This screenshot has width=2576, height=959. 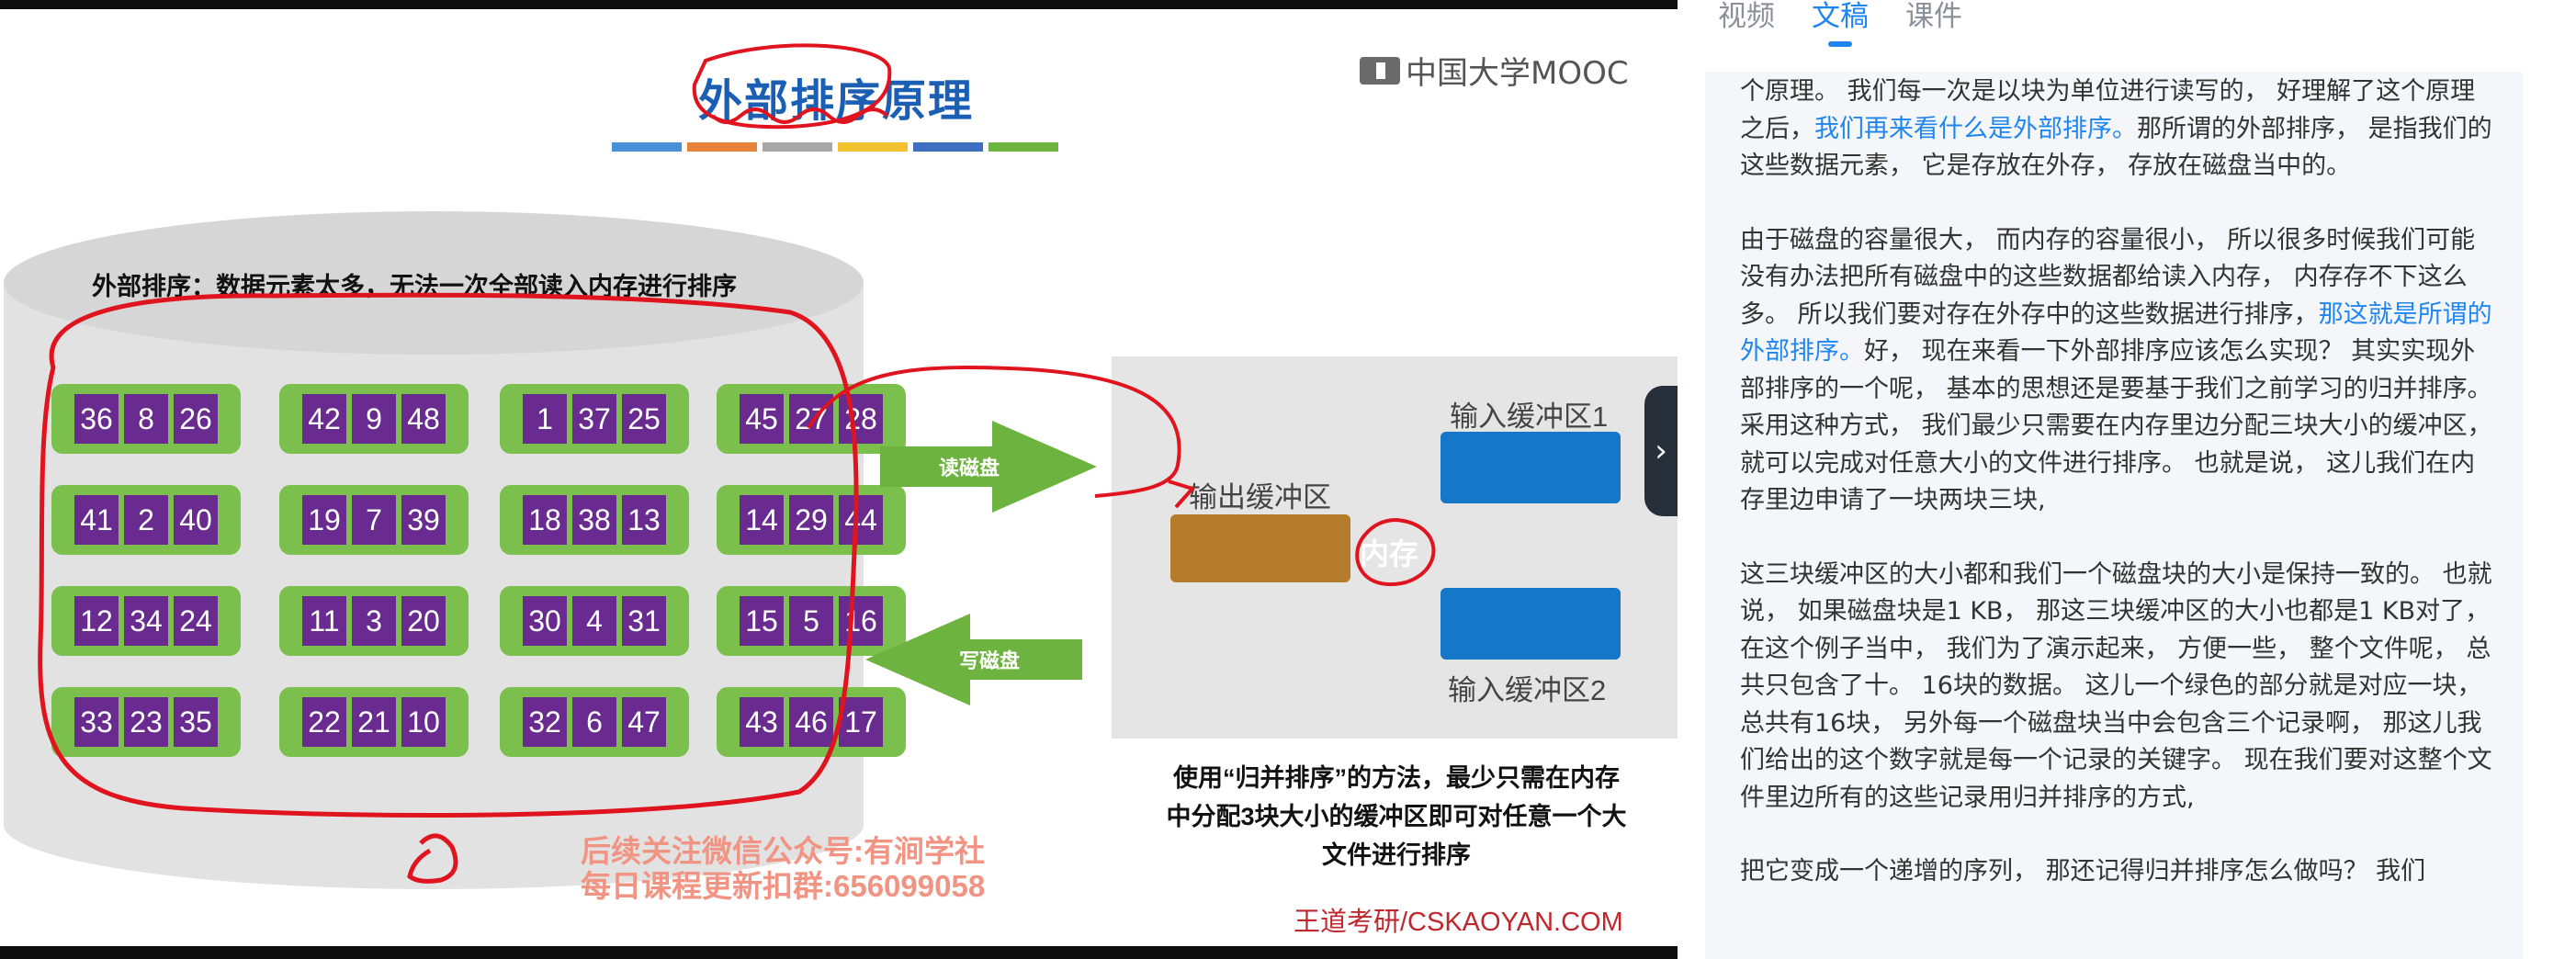 I want to click on record-key: 36, so click(x=96, y=419).